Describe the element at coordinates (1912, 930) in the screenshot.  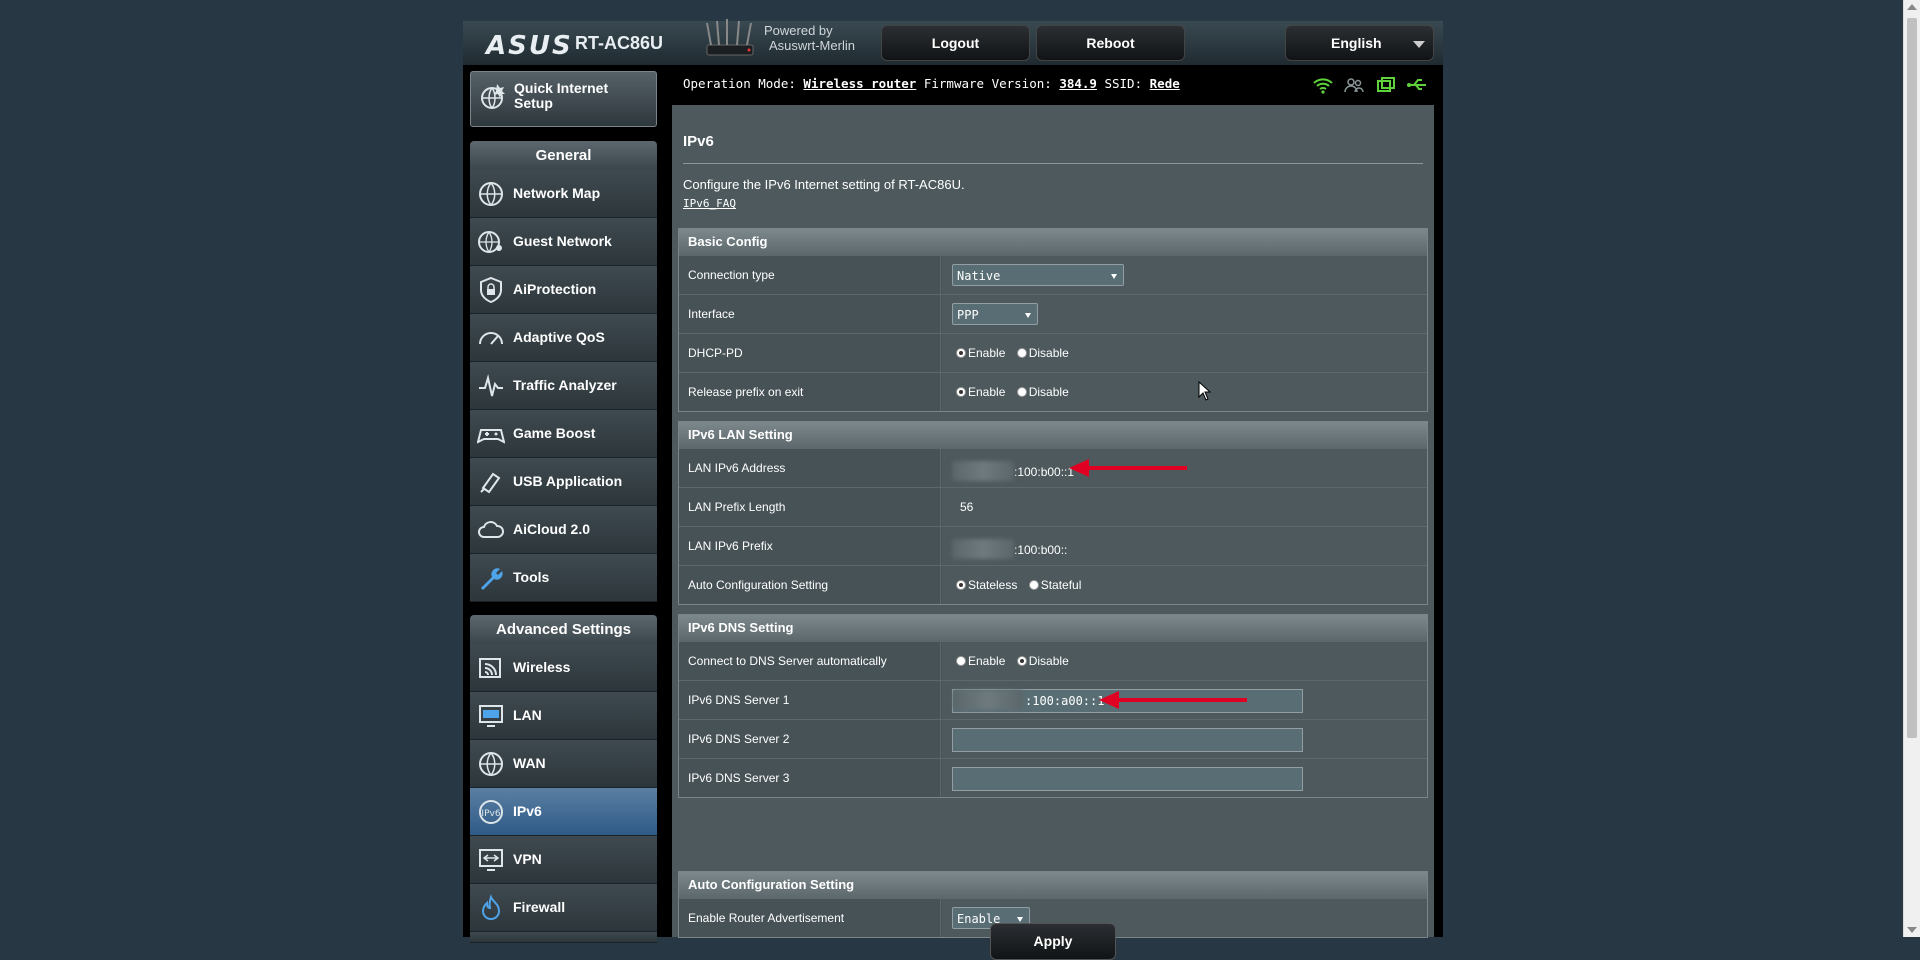
I see `scroll-down-icon` at that location.